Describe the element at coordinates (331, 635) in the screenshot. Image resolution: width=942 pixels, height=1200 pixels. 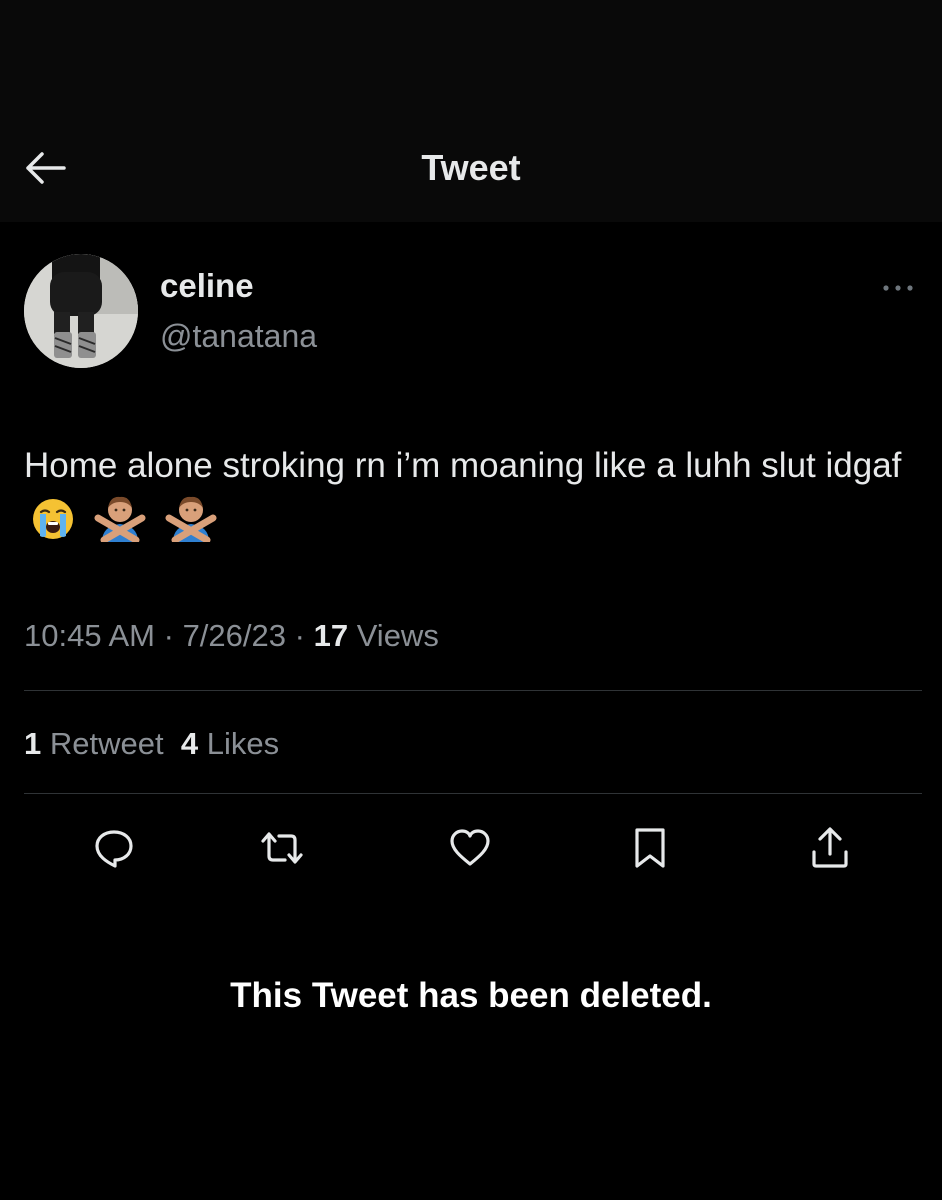
I see `views-count: 17` at that location.